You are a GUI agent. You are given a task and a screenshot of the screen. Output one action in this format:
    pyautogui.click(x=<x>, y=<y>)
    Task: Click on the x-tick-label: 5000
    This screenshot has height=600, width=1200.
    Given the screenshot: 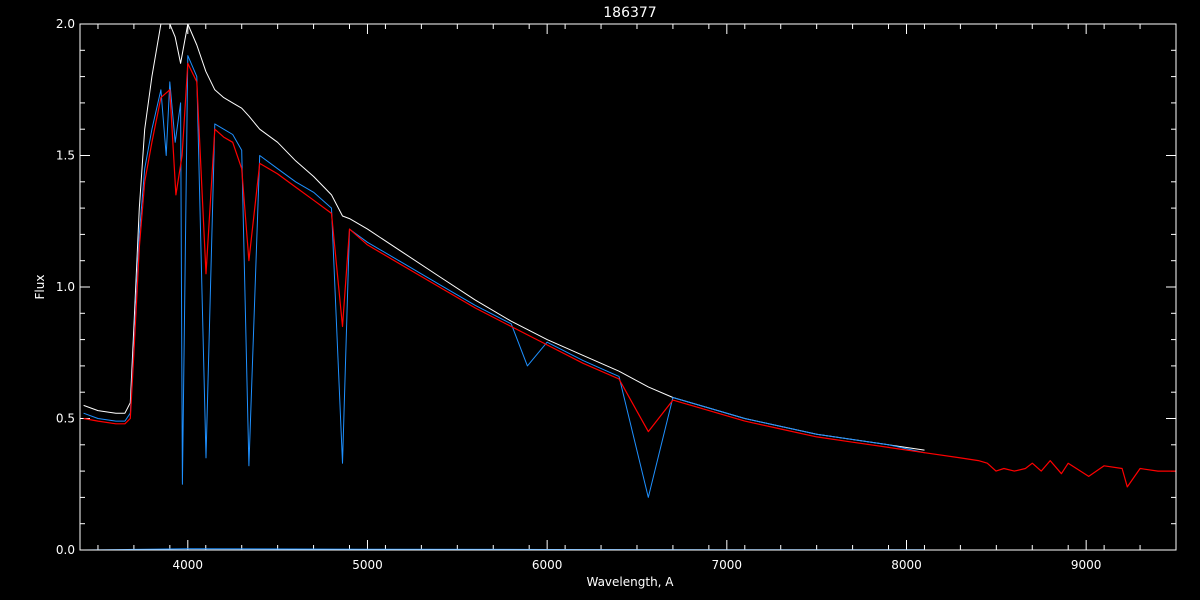 What is the action you would take?
    pyautogui.click(x=367, y=565)
    